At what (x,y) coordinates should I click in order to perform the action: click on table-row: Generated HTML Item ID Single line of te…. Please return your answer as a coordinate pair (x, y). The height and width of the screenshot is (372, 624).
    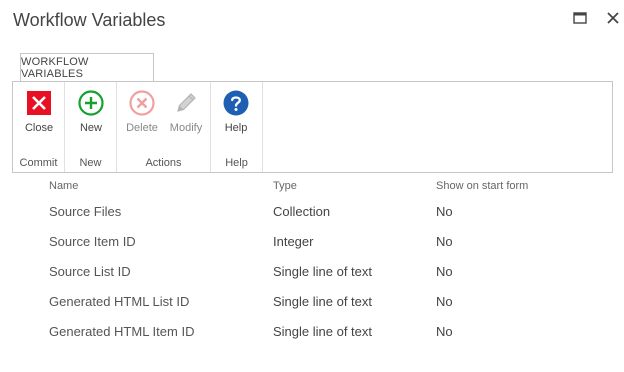
    Looking at the image, I should click on (312, 334).